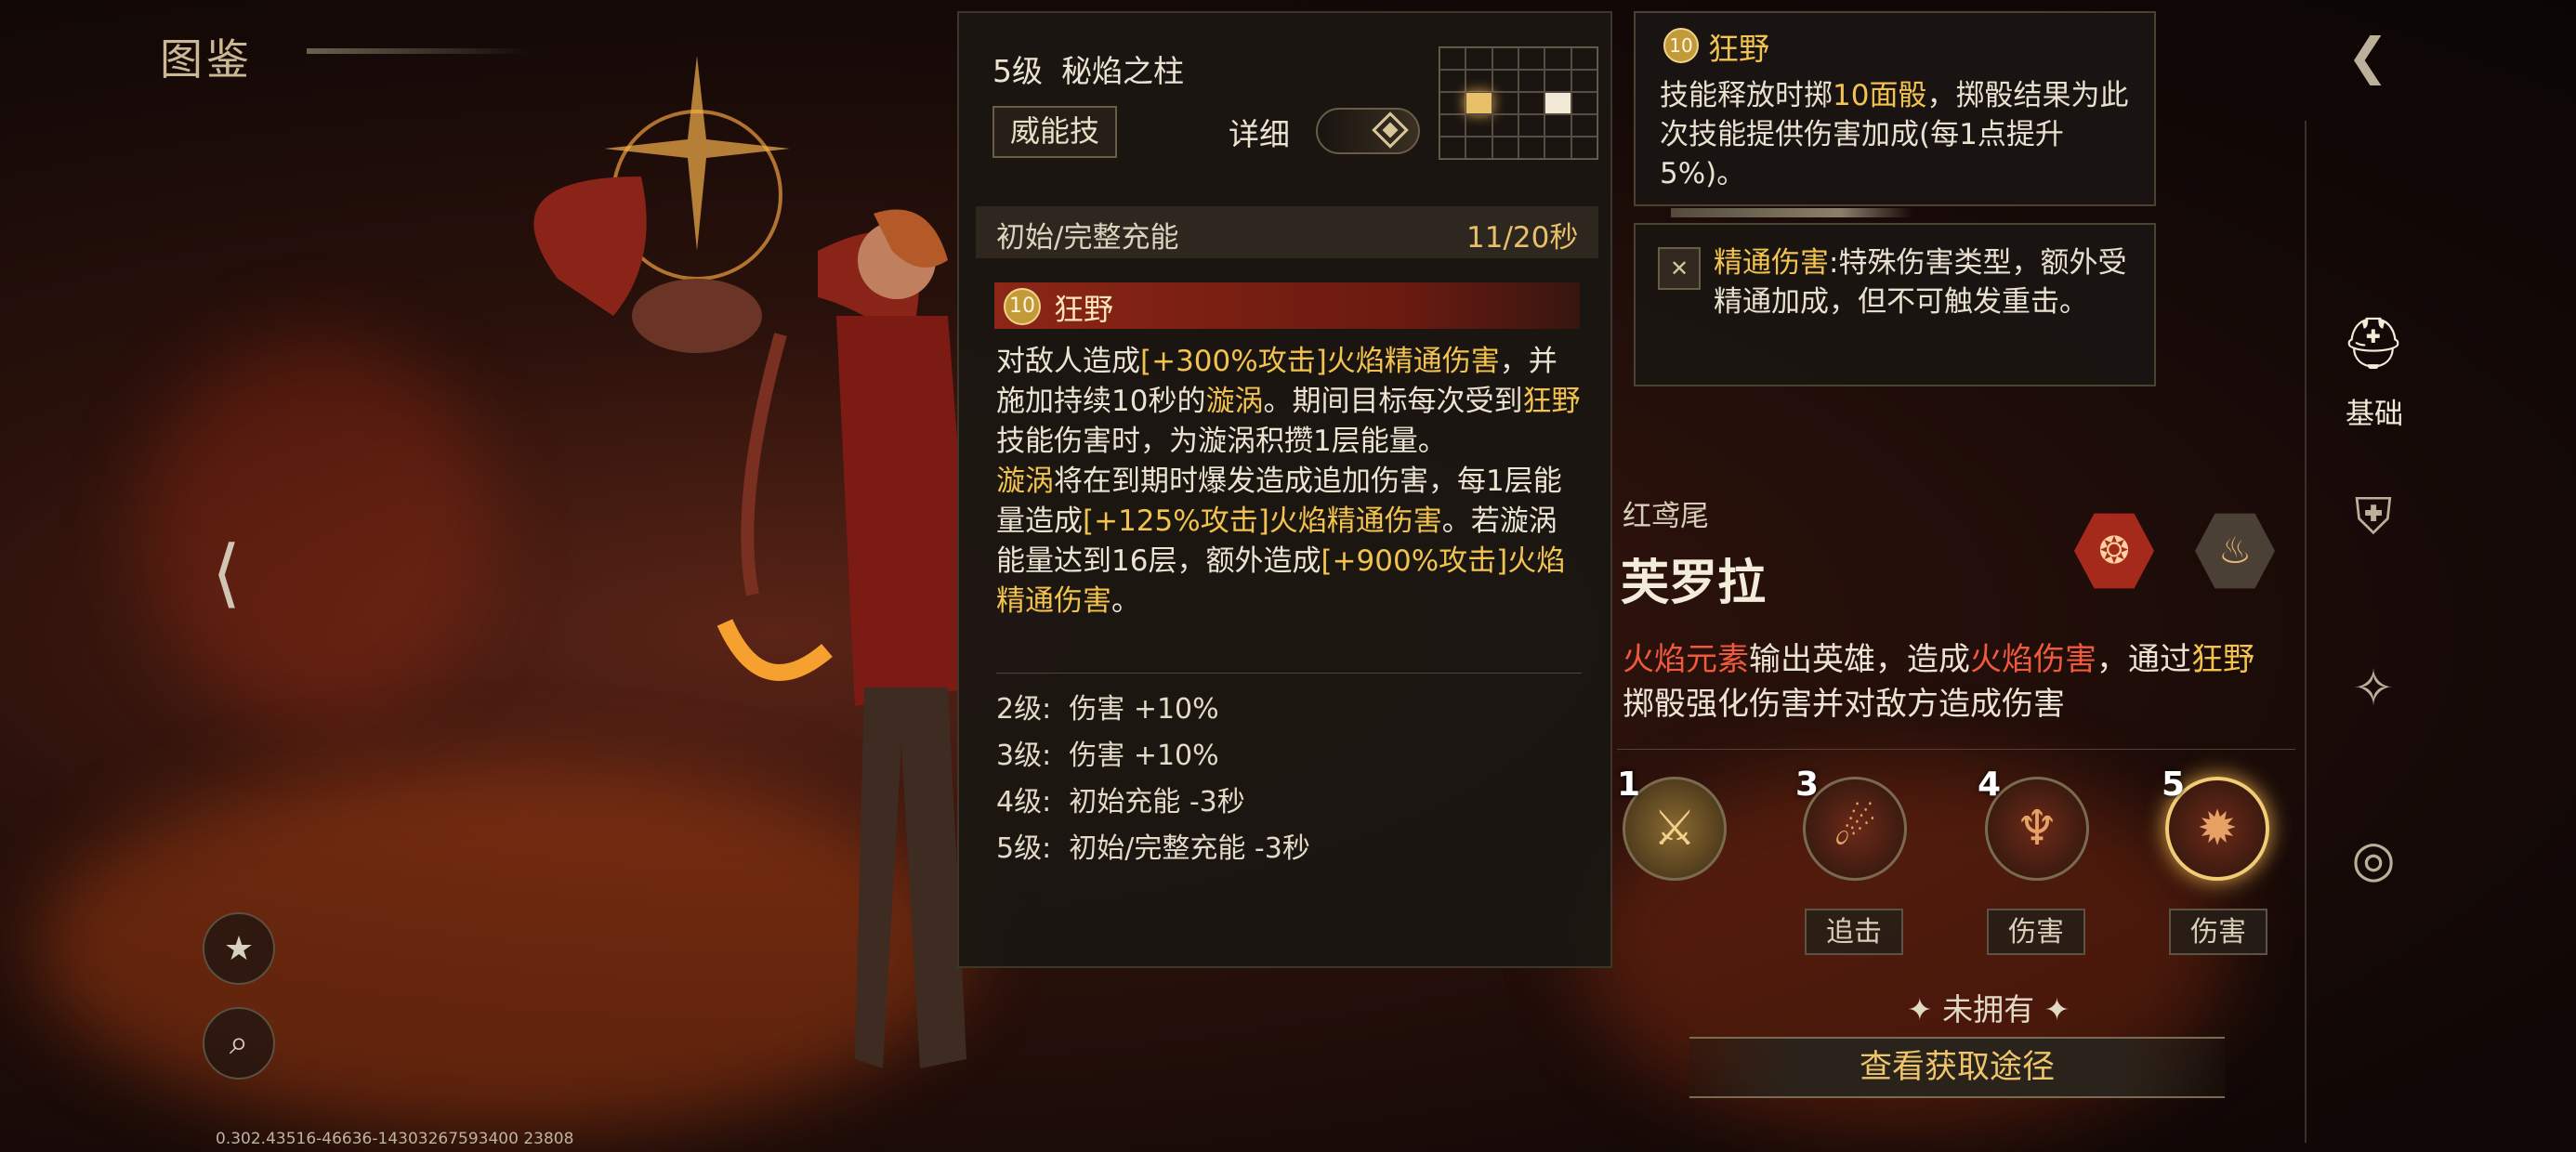  What do you see at coordinates (1054, 132) in the screenshot?
I see `skill-type-tag: 威能技` at bounding box center [1054, 132].